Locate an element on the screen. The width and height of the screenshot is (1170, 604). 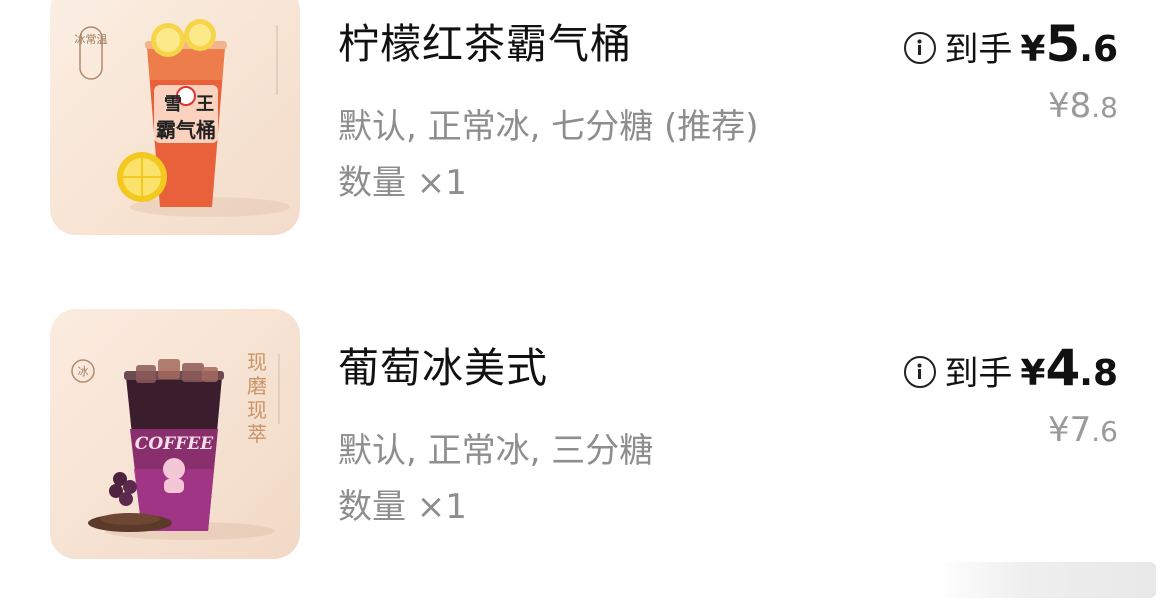
svg-text: 霸气桶 is located at coordinates (186, 130).